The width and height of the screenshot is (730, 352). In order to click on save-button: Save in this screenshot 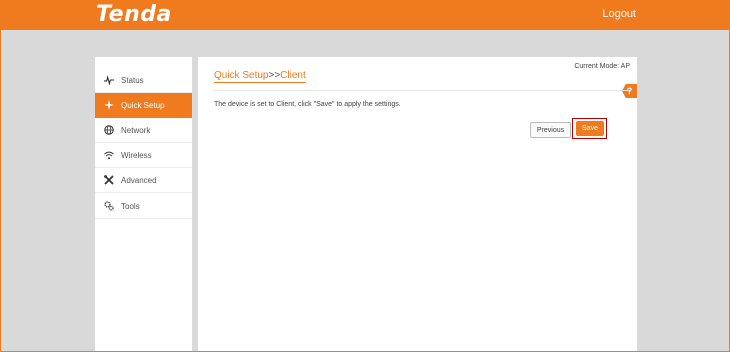, I will do `click(590, 128)`.